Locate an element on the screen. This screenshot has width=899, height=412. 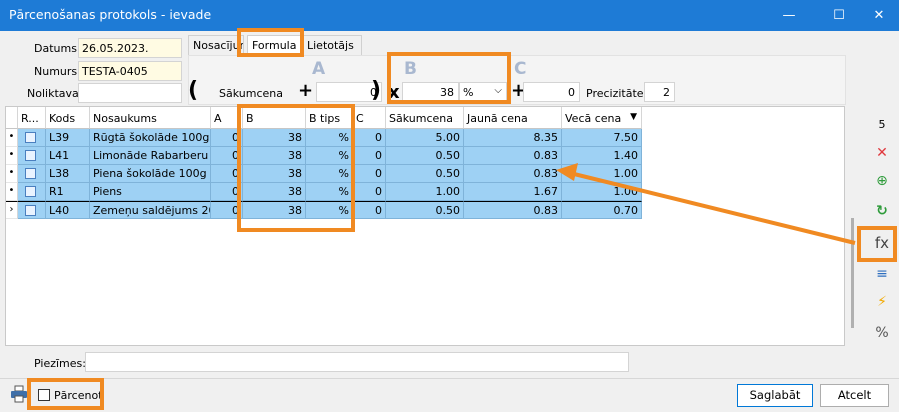
annotation-arrow is located at coordinates (706, 204).